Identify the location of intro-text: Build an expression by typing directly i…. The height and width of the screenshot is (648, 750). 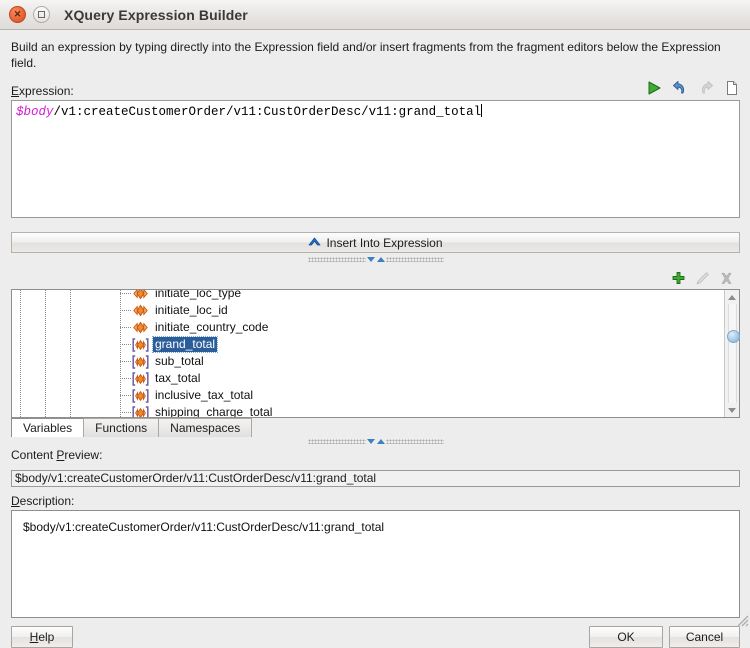
(366, 55).